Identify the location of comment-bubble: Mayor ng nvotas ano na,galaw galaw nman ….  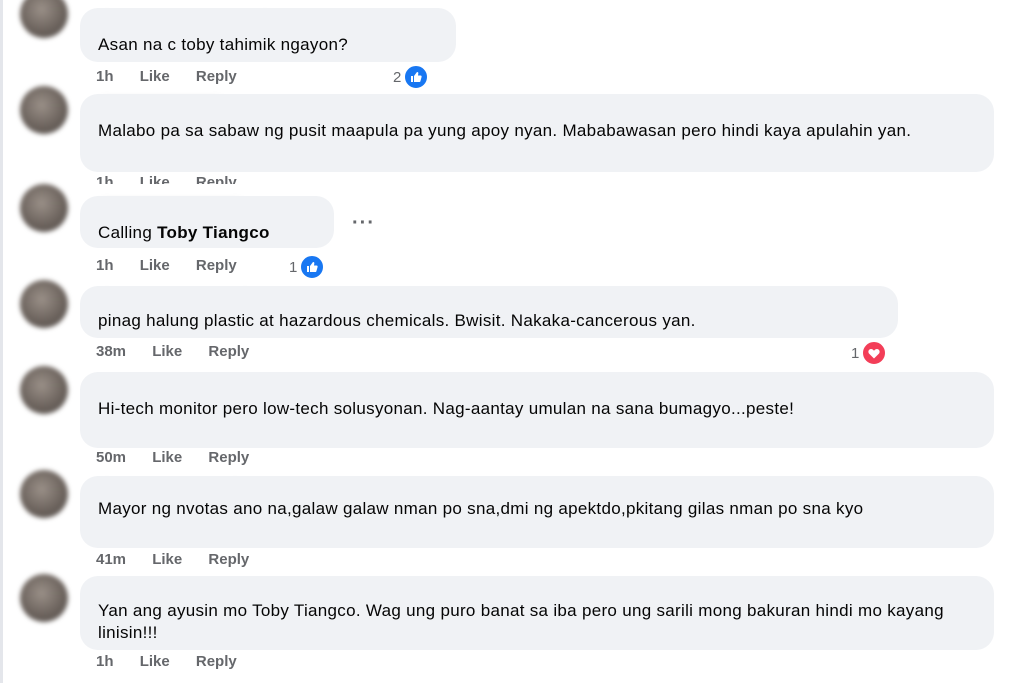
(537, 512).